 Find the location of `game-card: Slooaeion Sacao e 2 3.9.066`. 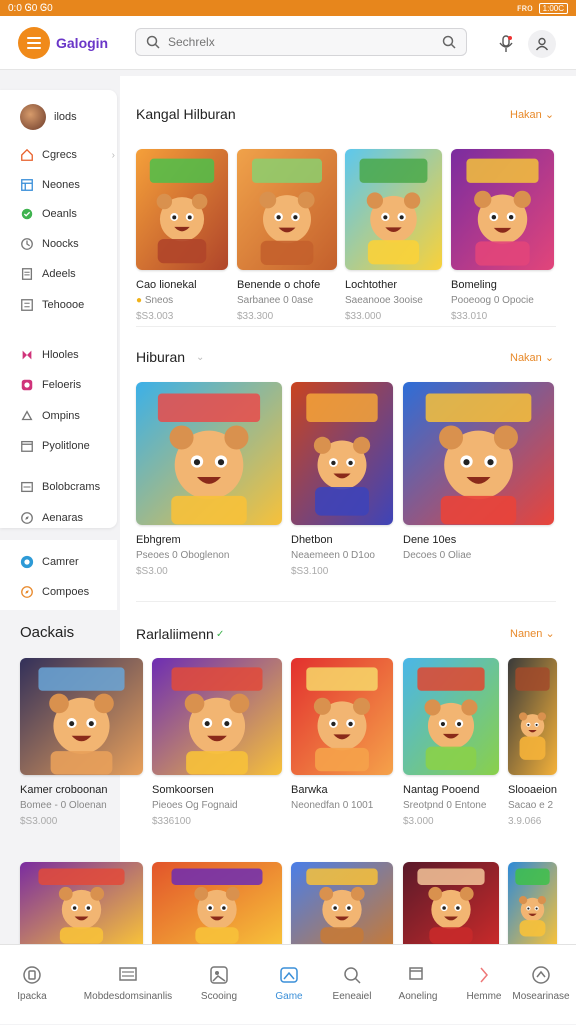

game-card: Slooaeion Sacao e 2 3.9.066 is located at coordinates (532, 742).